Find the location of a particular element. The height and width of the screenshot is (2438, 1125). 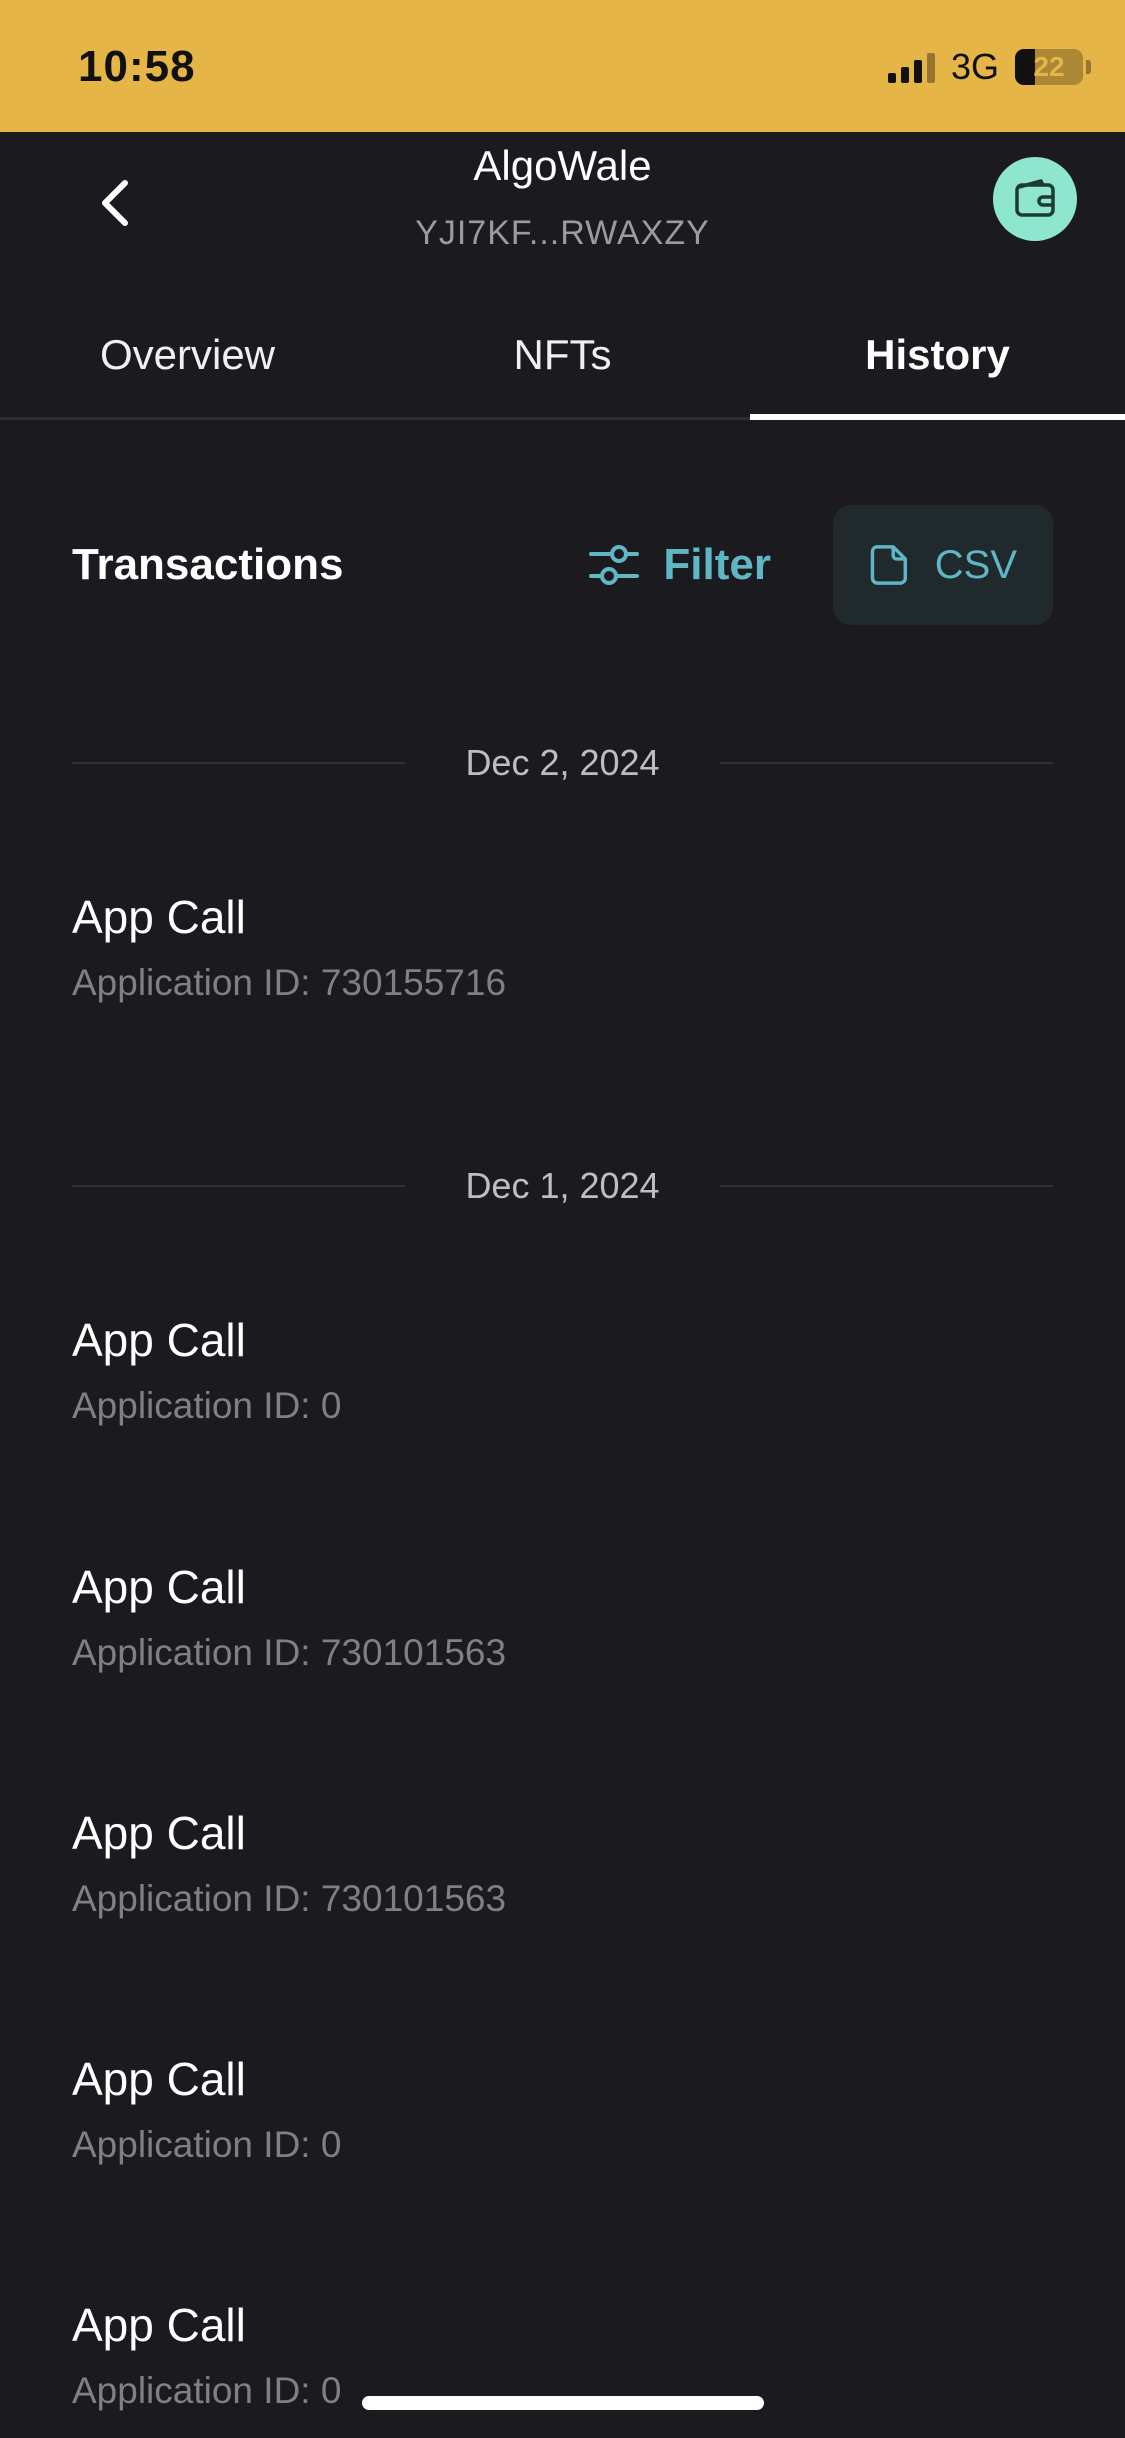

account-header: AlgoWale YJI7KF...RWAXZY is located at coordinates (562, 212).